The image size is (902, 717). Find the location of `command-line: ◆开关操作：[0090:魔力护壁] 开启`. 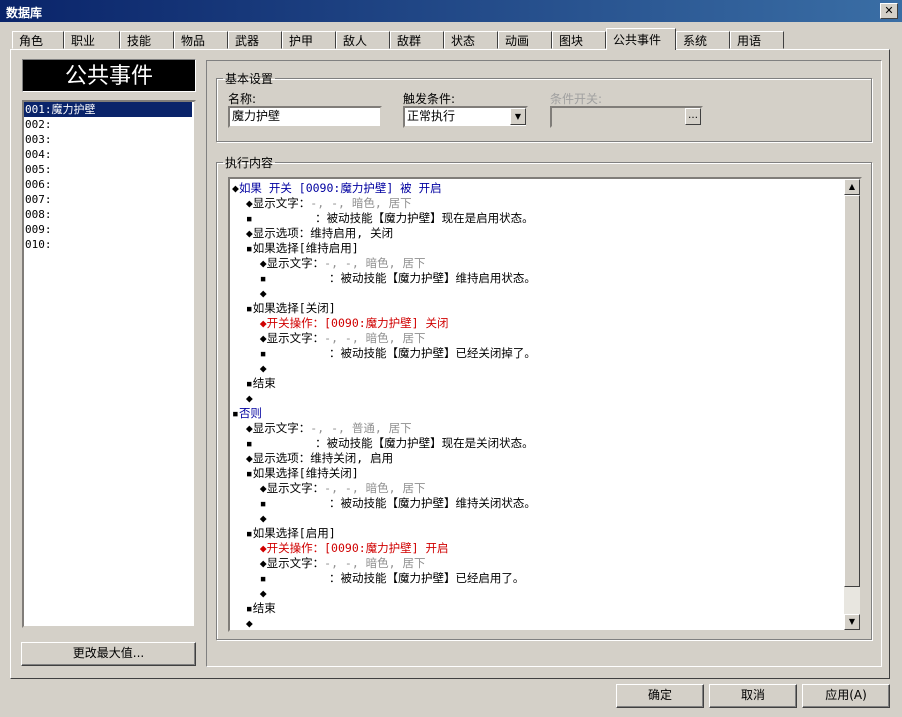

command-line: ◆开关操作：[0090:魔力护壁] 开启 is located at coordinates (537, 548).